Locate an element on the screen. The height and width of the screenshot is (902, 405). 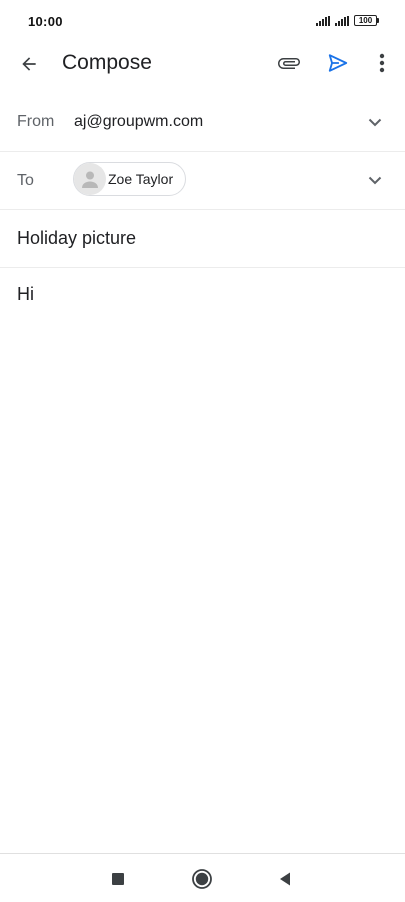
to-label: To is located at coordinates (25, 180).